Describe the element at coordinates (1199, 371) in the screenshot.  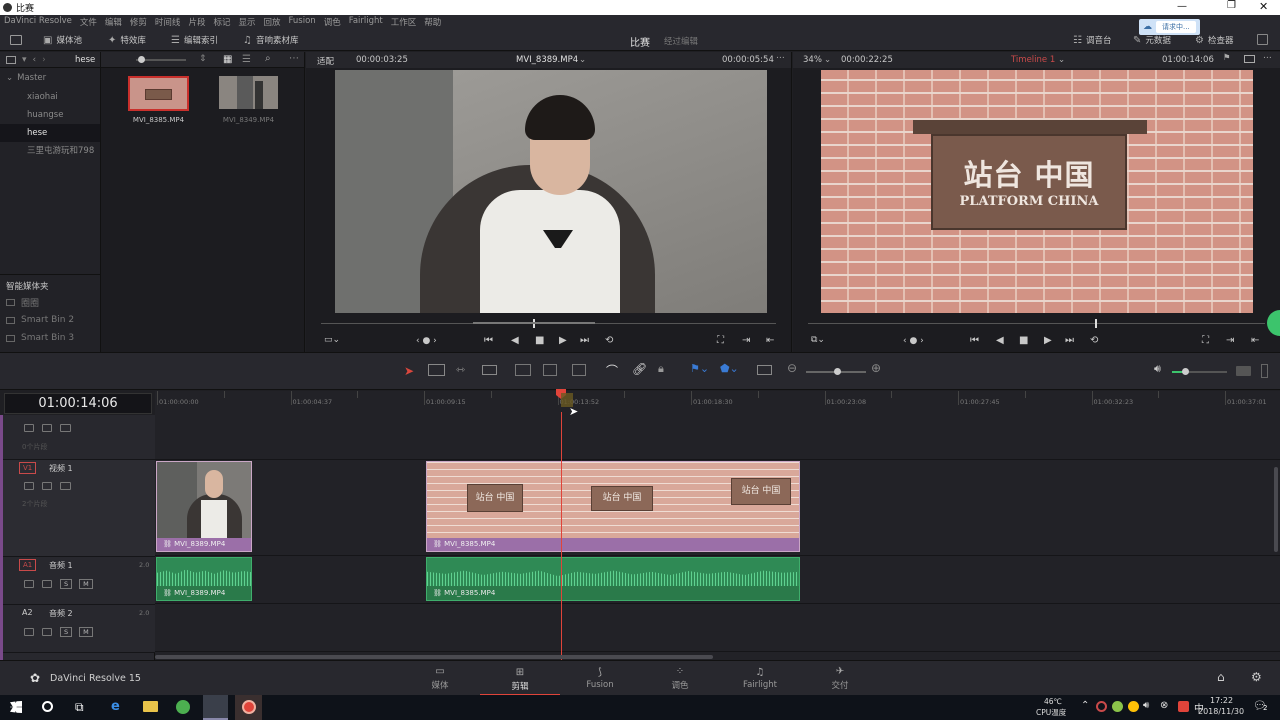
I see `volume-slider` at that location.